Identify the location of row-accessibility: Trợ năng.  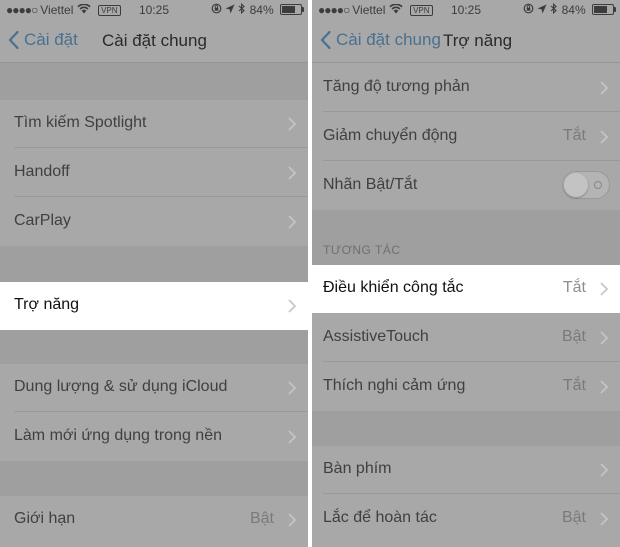
(154, 306).